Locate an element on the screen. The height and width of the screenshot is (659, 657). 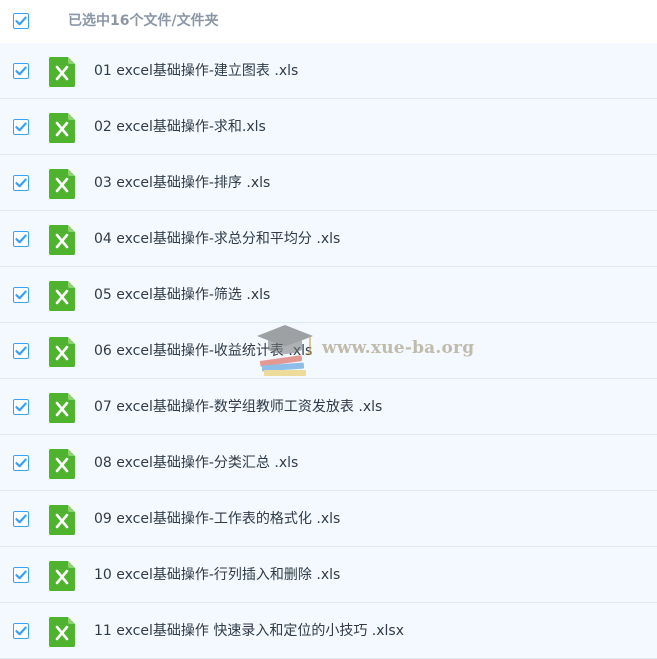
file-row: 09 excel基础操作-工作表的格式化 .xls is located at coordinates (328, 519).